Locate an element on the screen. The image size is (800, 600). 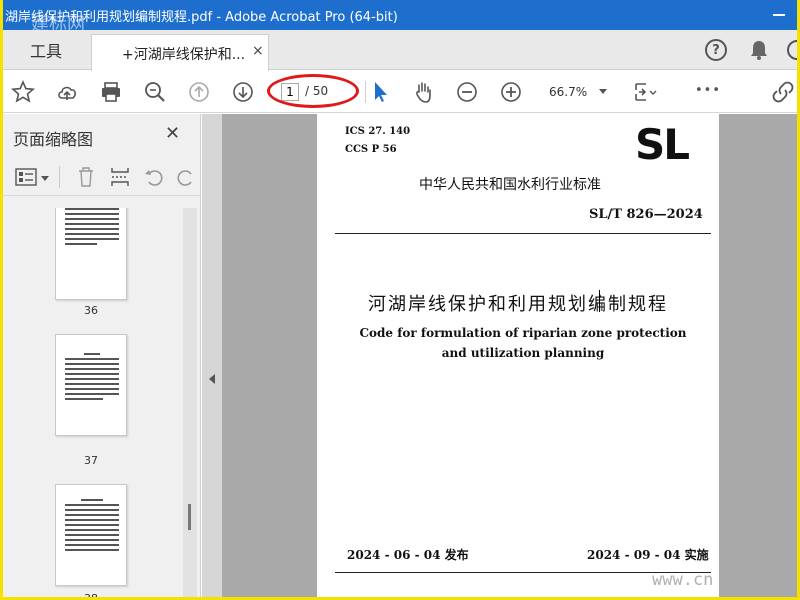
page-navigator: 1 / 50 is located at coordinates (313, 91).